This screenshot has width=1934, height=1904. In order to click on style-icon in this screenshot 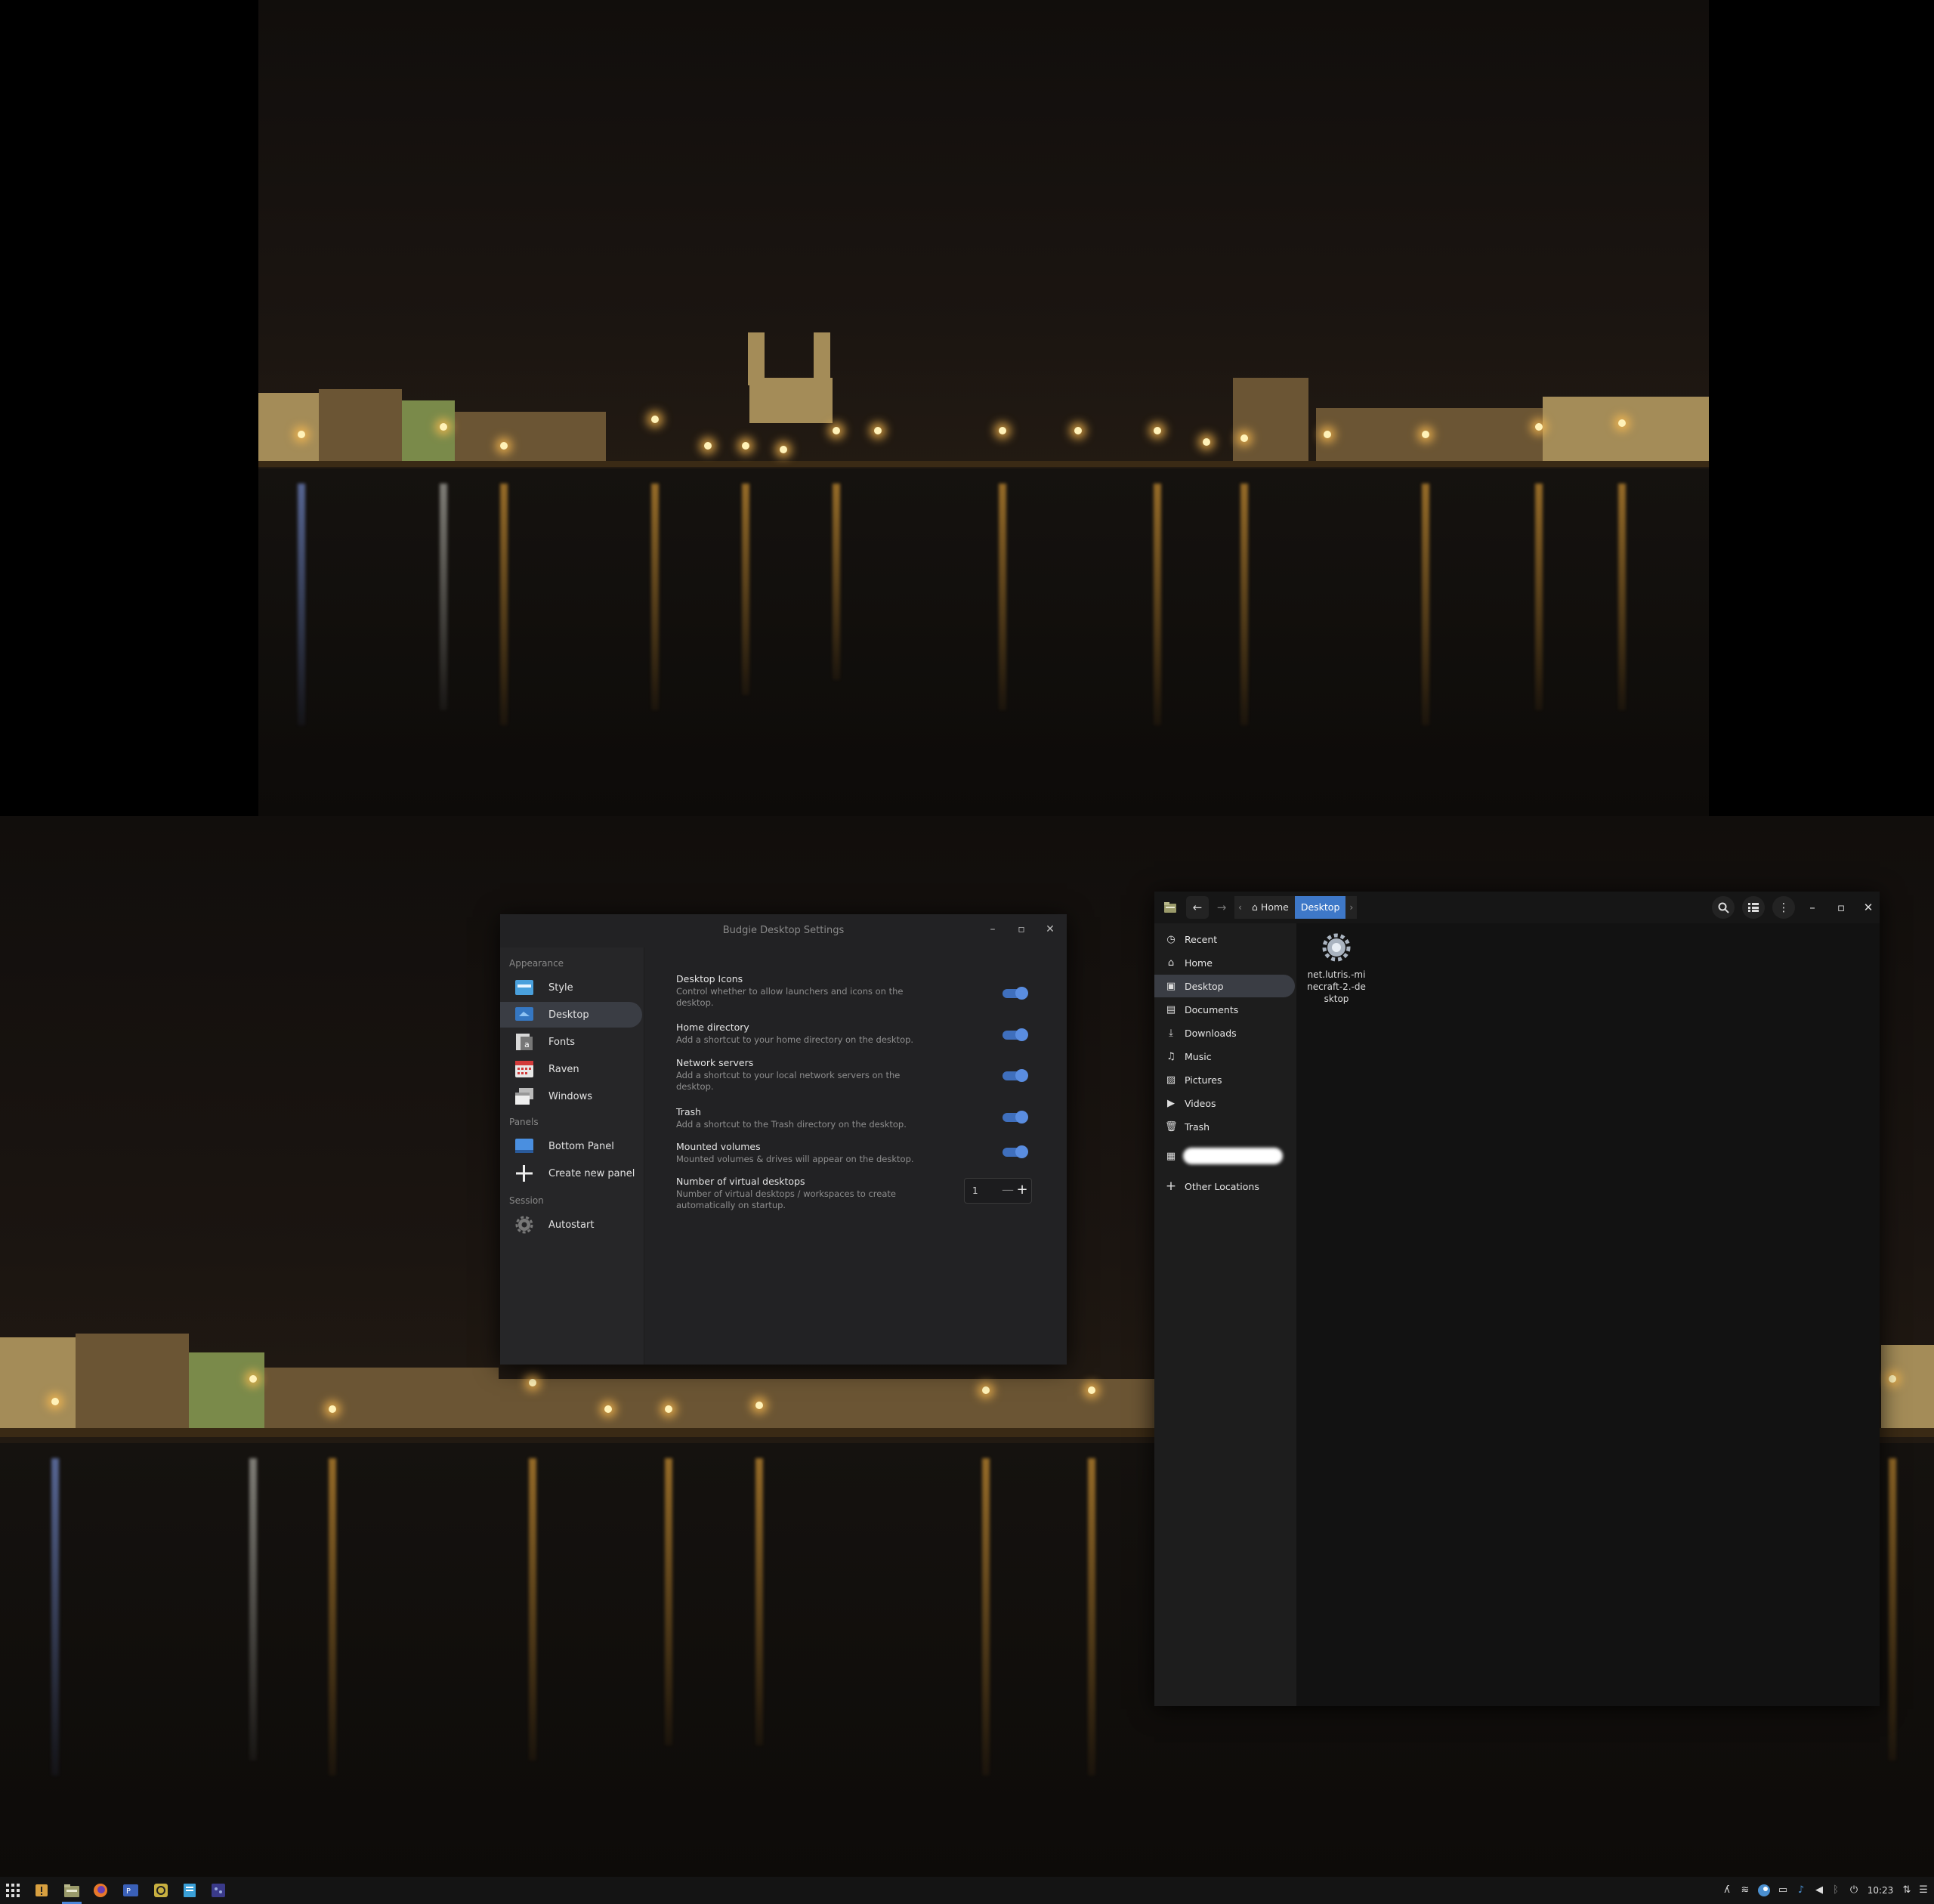, I will do `click(524, 987)`.